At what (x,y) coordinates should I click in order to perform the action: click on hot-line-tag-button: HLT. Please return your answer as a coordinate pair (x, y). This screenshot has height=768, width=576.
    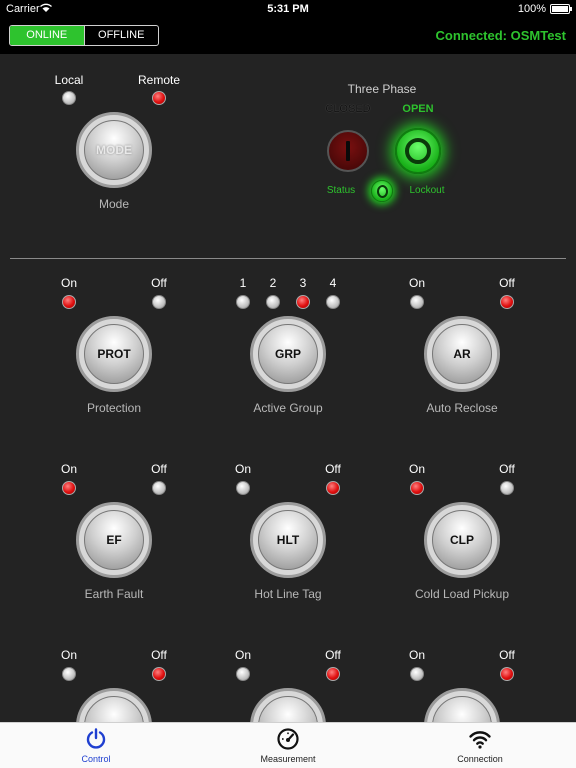
    Looking at the image, I should click on (288, 540).